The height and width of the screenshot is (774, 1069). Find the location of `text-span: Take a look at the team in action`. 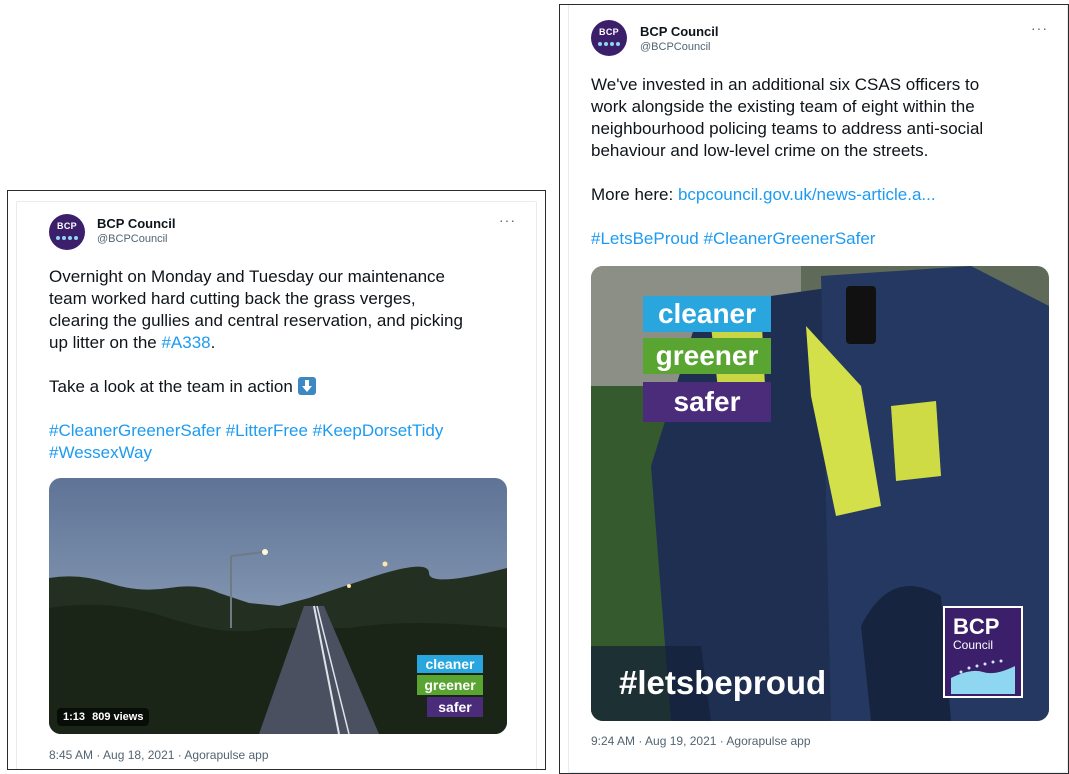

text-span: Take a look at the team in action is located at coordinates (171, 386).